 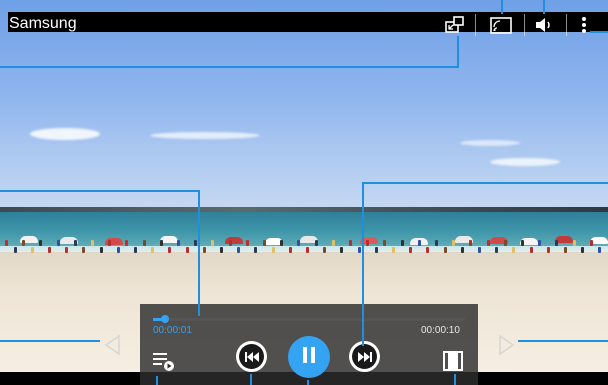 I want to click on beach-crowd, so click(x=304, y=247).